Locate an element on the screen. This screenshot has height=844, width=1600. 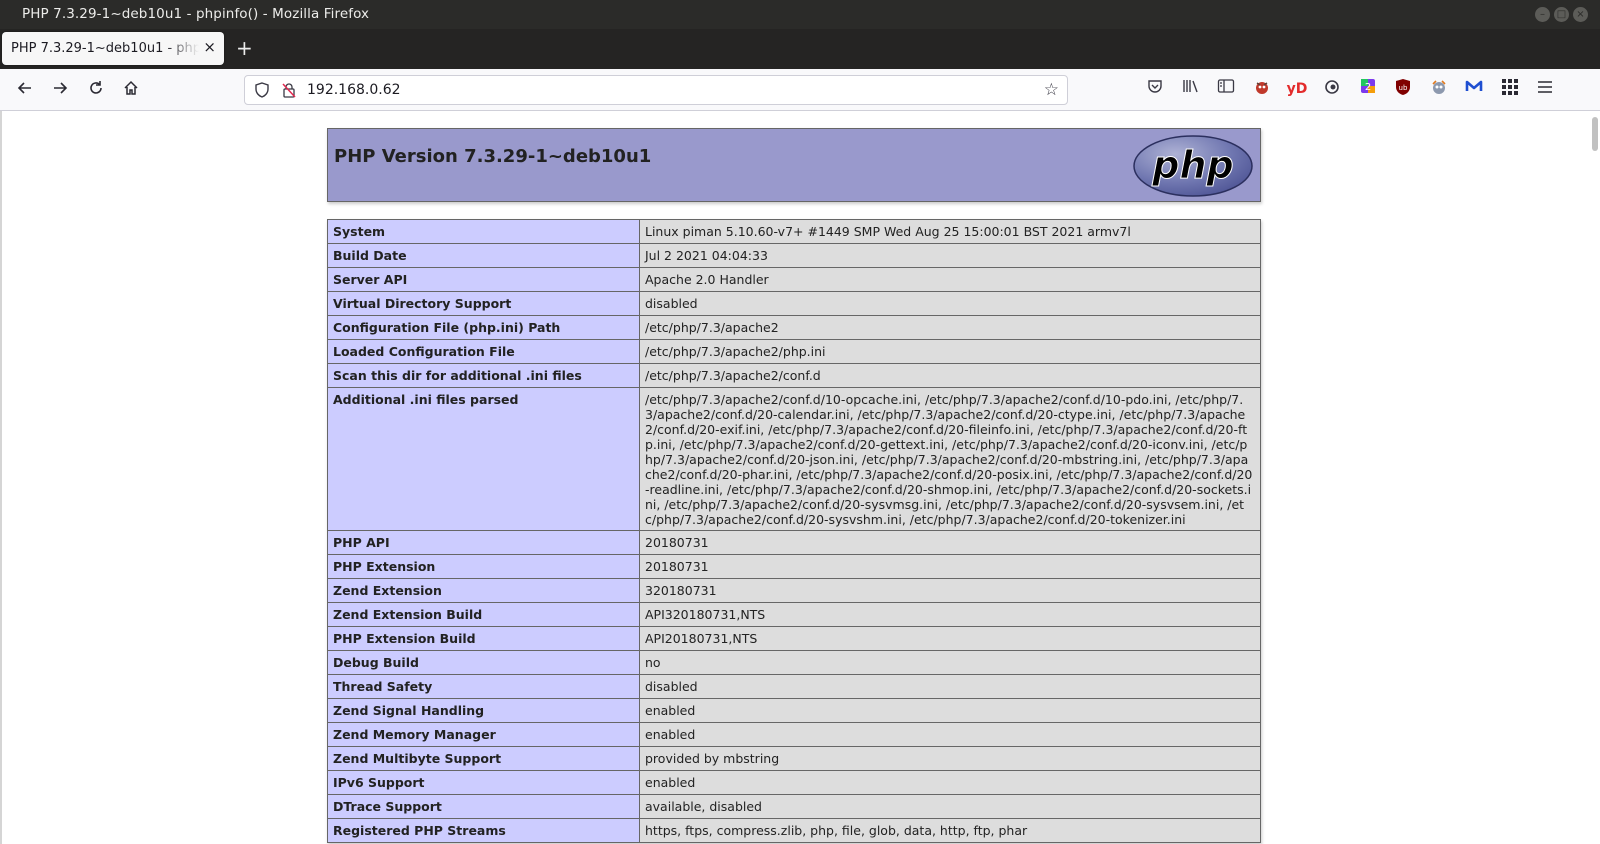
info-key: Debug Build is located at coordinates (483, 662).